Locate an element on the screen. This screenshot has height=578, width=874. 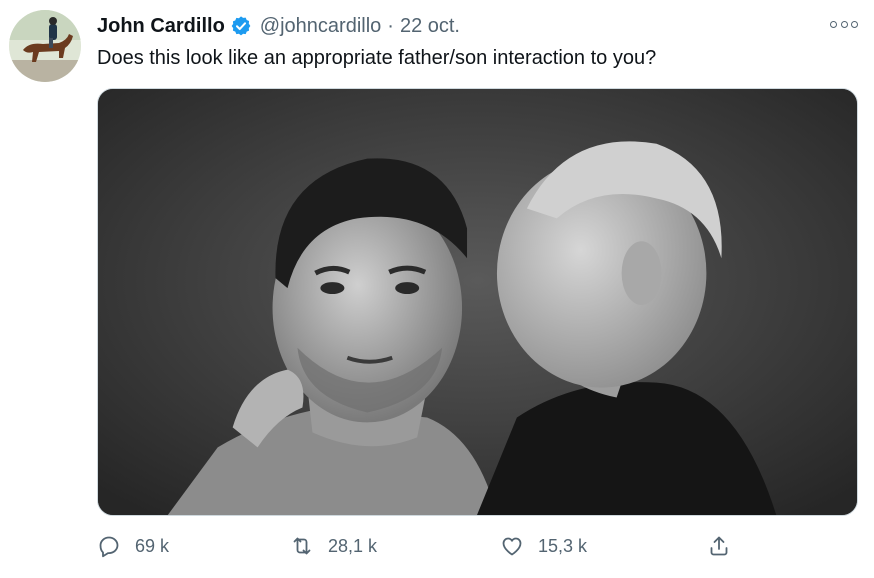
share-button is located at coordinates (719, 546).